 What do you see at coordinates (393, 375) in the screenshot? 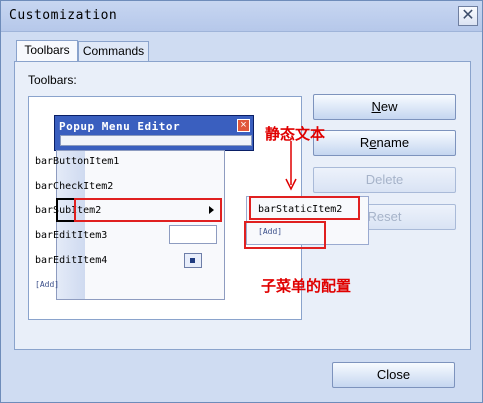
I see `close-button: Close` at bounding box center [393, 375].